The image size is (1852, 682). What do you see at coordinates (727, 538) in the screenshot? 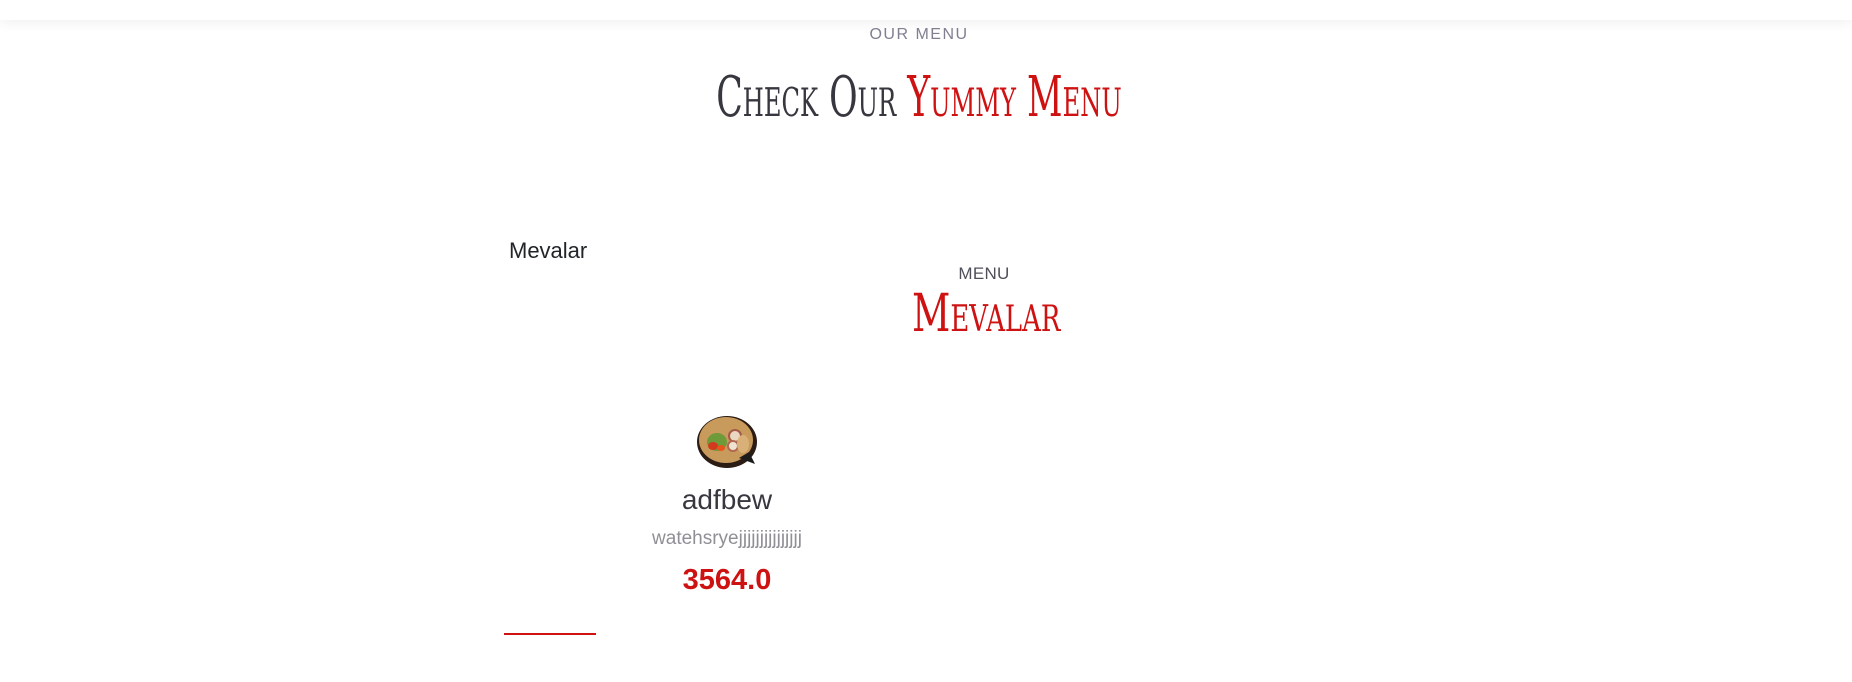
I see `menu-item-ingredients: watehsryejjjjjjjjjjjjjjj` at bounding box center [727, 538].